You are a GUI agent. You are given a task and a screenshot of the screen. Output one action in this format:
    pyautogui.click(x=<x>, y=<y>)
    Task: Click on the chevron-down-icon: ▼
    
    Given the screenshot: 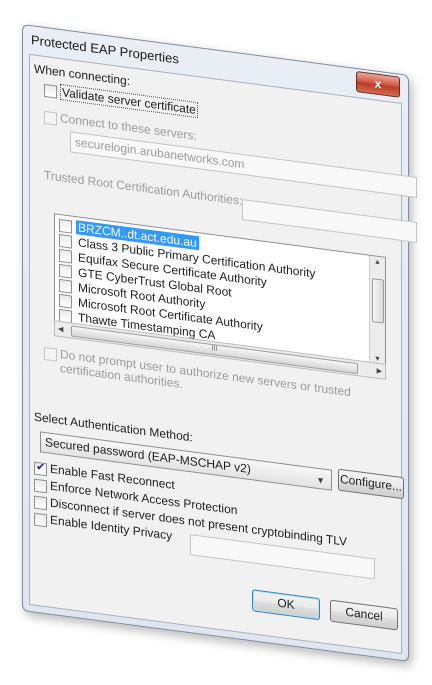 What is the action you would take?
    pyautogui.click(x=320, y=480)
    